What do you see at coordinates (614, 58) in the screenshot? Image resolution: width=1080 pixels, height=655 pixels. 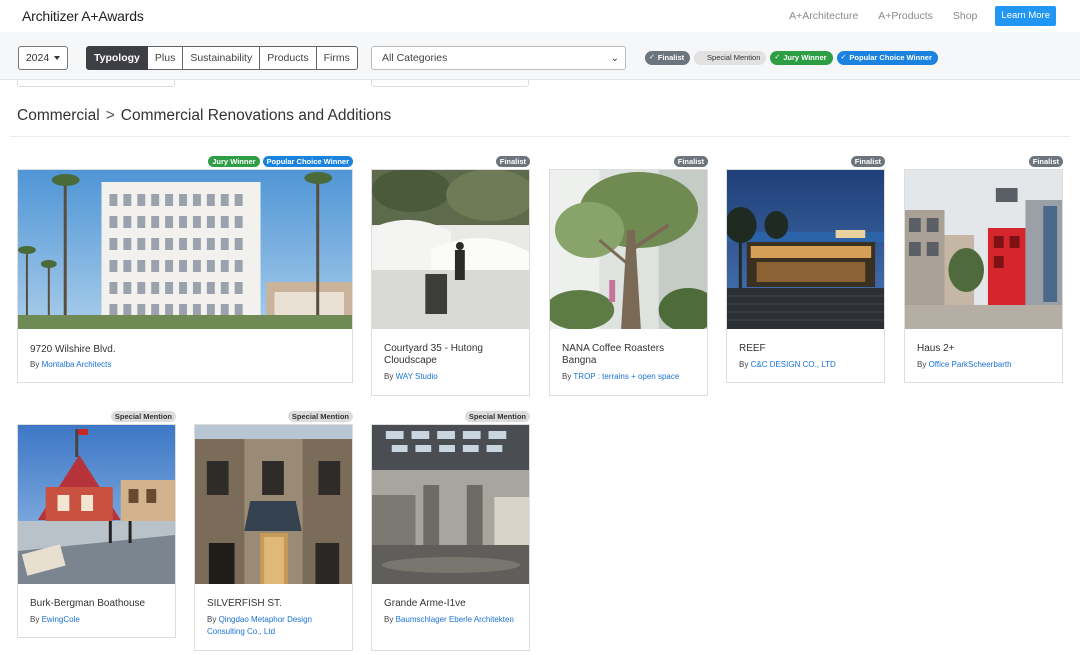 I see `chevron-down-icon: ⌄` at bounding box center [614, 58].